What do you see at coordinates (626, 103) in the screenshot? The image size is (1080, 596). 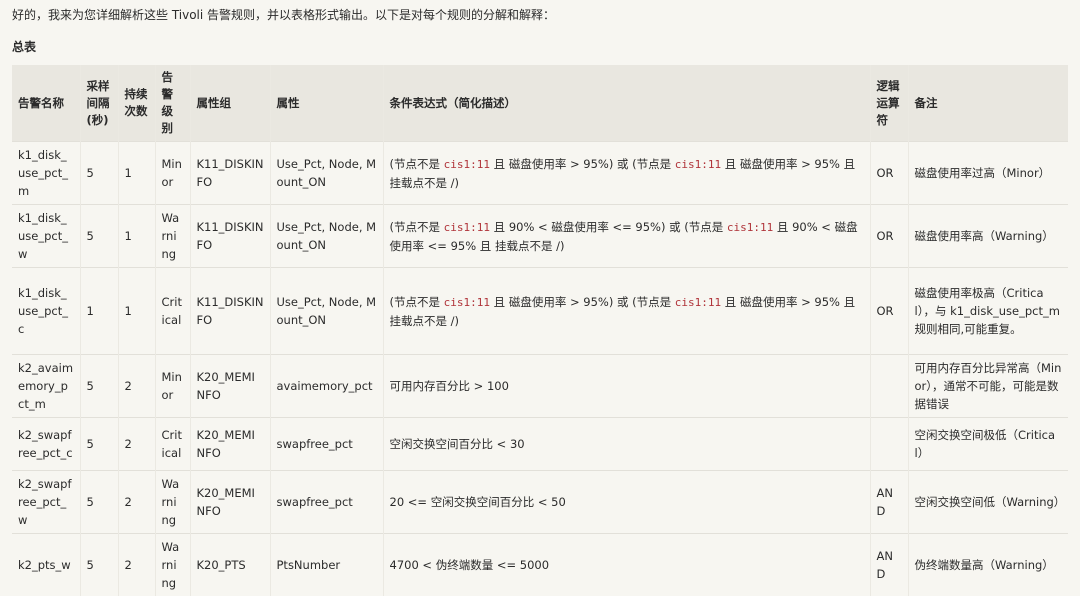 I see `column-header: 条件表达式（简化描述）` at bounding box center [626, 103].